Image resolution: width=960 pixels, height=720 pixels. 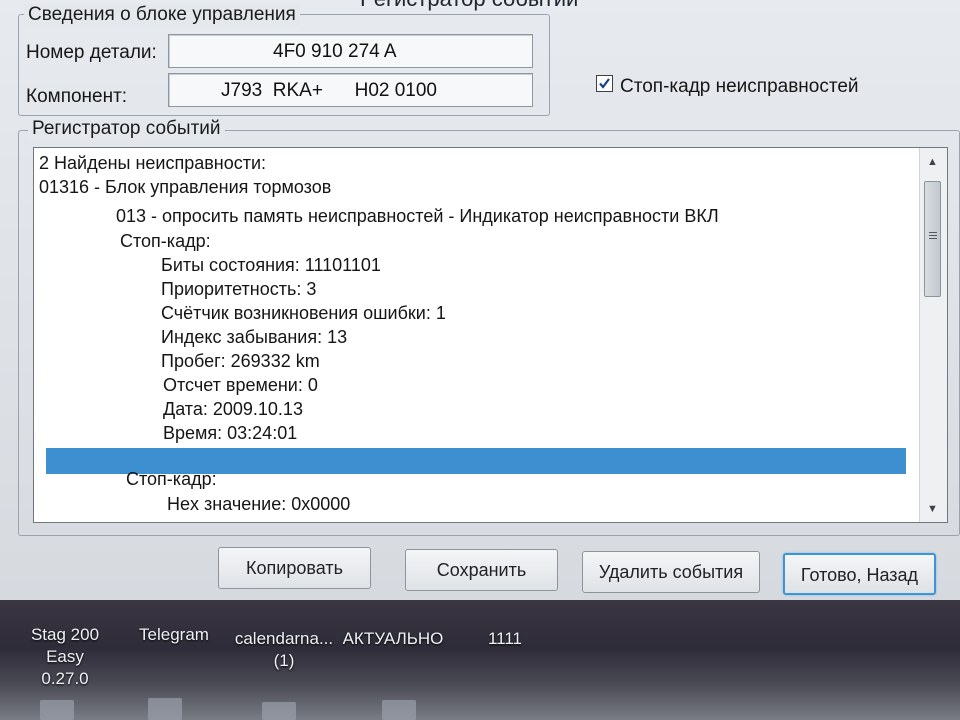 I want to click on log-line: Пробег: 269332 km, so click(x=240, y=361).